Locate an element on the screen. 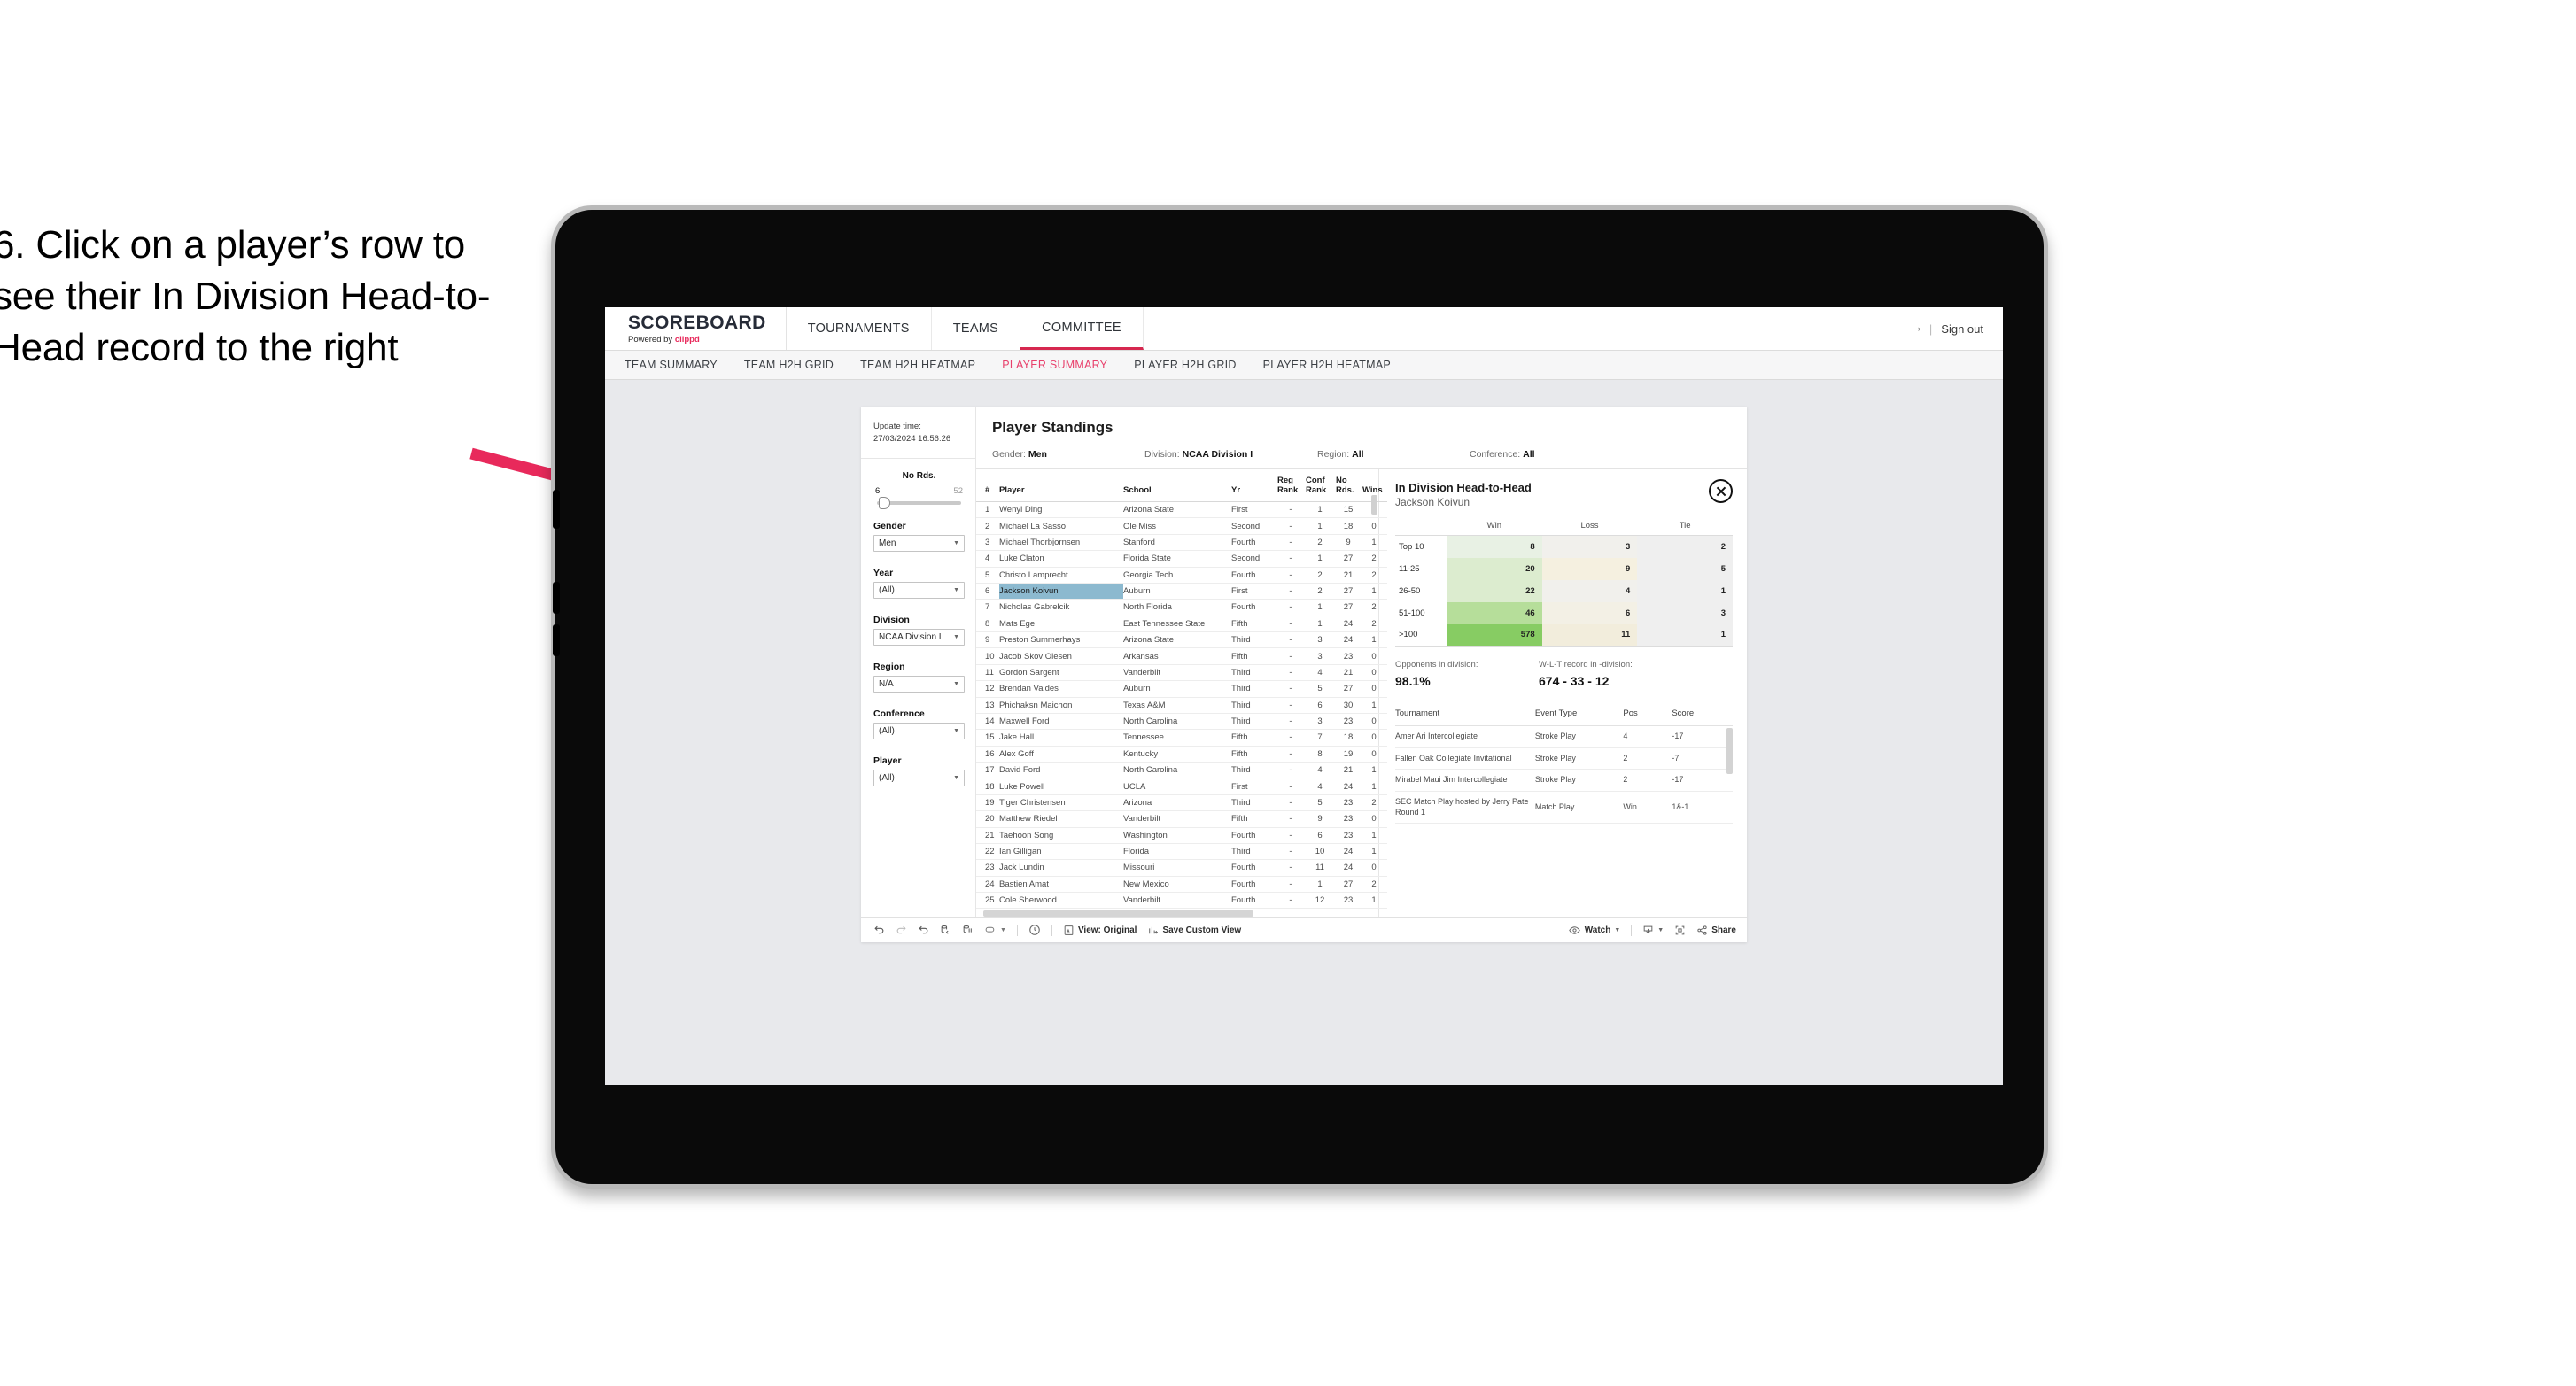 The image size is (2576, 1386). close-circle-icon is located at coordinates (1721, 491).